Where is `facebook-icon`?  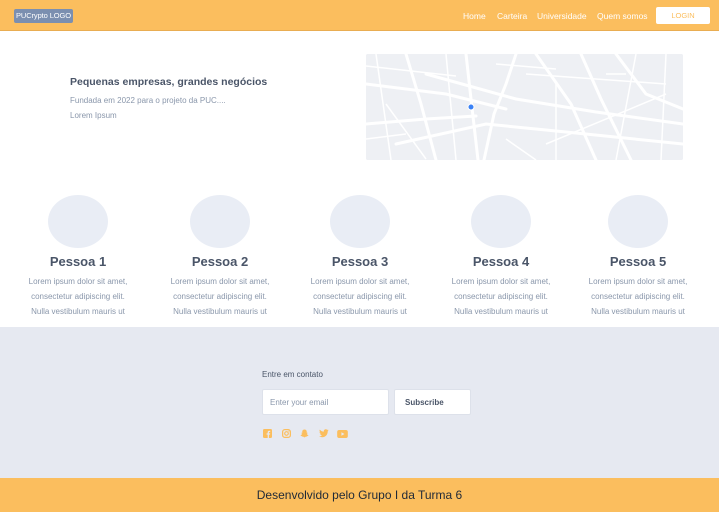 facebook-icon is located at coordinates (267, 433).